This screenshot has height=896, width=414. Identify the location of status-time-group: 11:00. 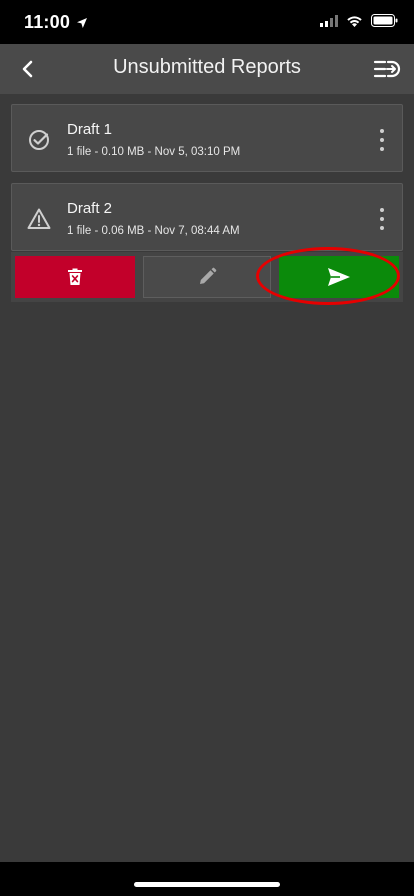
(56, 22).